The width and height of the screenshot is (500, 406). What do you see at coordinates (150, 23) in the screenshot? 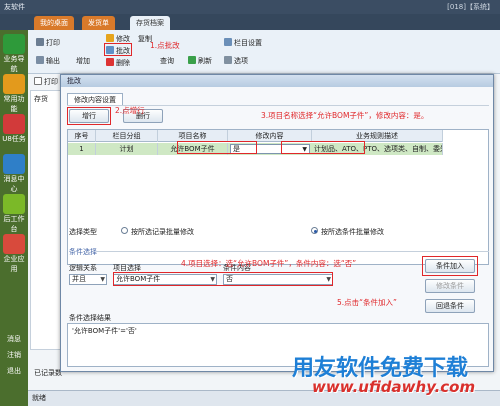
I see `tab-inventory-archive: 存货档案` at bounding box center [150, 23].